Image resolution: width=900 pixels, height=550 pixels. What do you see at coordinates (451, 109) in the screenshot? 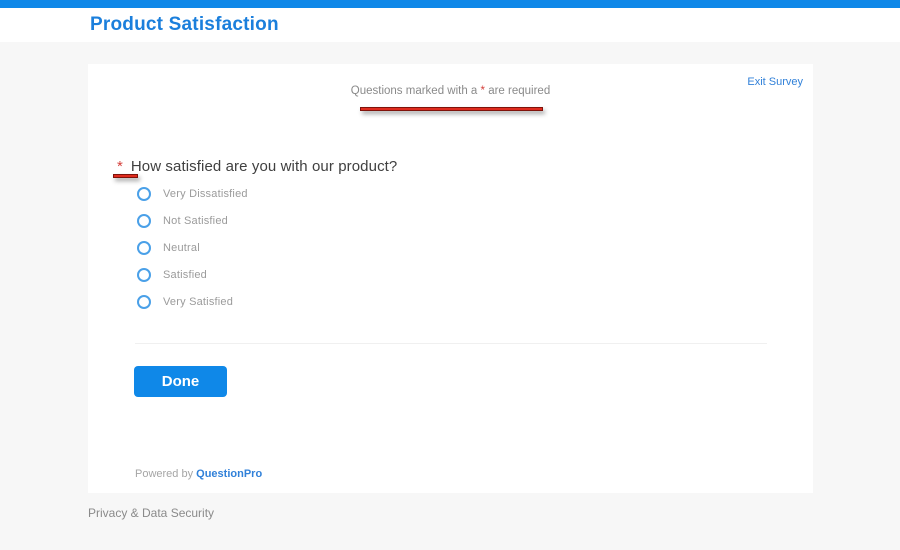
I see `annotation-underline-required-note` at bounding box center [451, 109].